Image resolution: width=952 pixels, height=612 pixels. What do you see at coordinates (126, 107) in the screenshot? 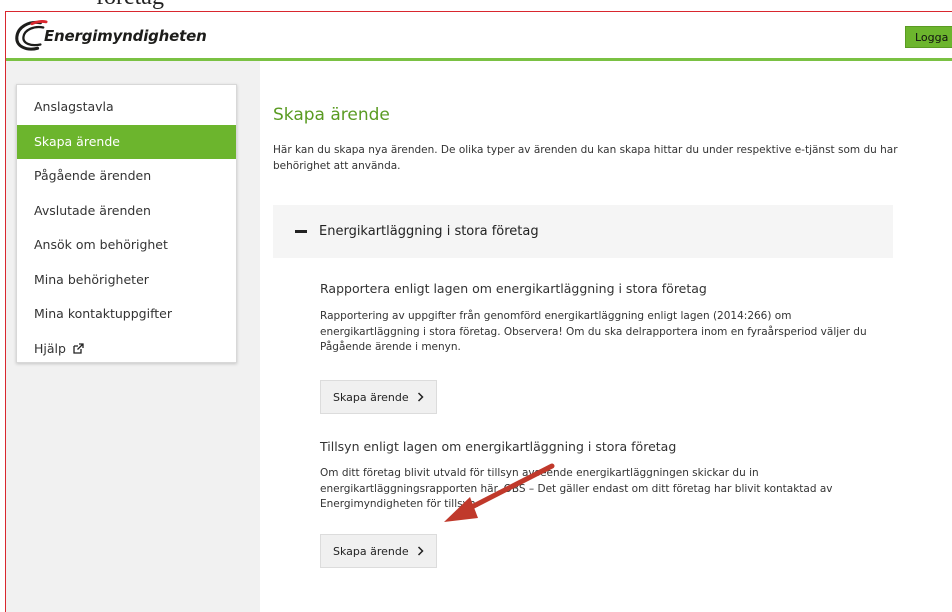
I see `sidebar-item-anslagstavla: Anslagstavla` at bounding box center [126, 107].